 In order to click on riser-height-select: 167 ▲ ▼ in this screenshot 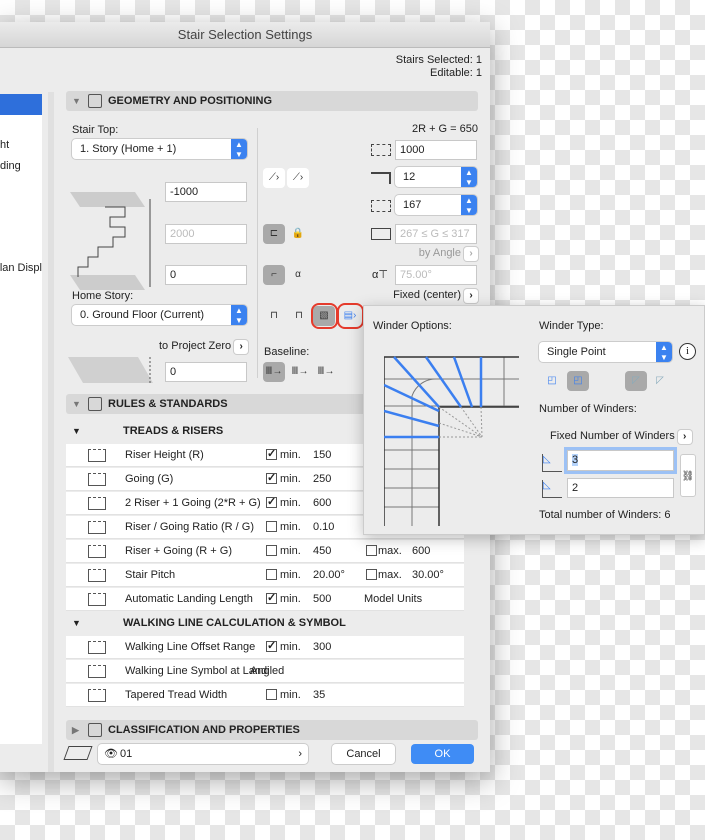, I will do `click(436, 205)`.